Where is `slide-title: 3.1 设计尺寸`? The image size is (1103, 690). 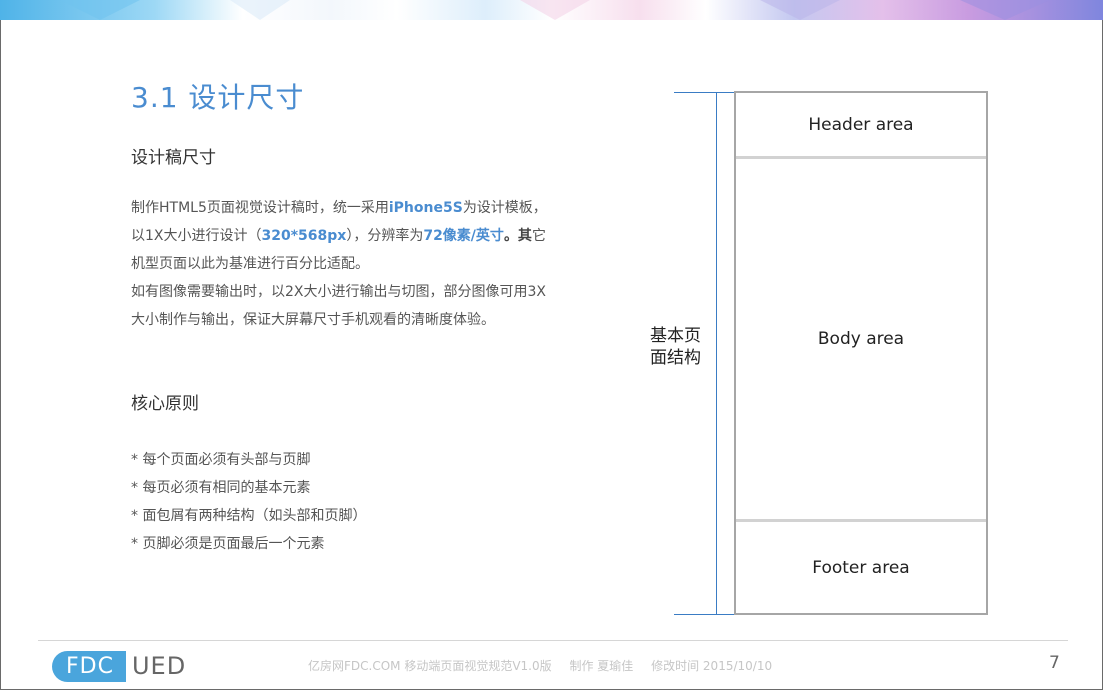 slide-title: 3.1 设计尺寸 is located at coordinates (218, 97).